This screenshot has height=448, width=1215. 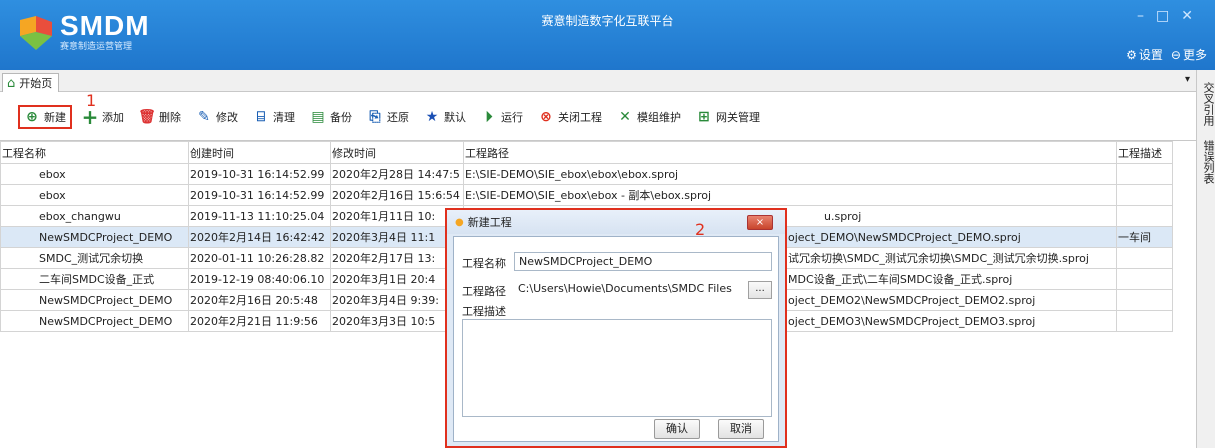 What do you see at coordinates (1205, 259) in the screenshot?
I see `side-panel-strip: 交叉引用 错误列表` at bounding box center [1205, 259].